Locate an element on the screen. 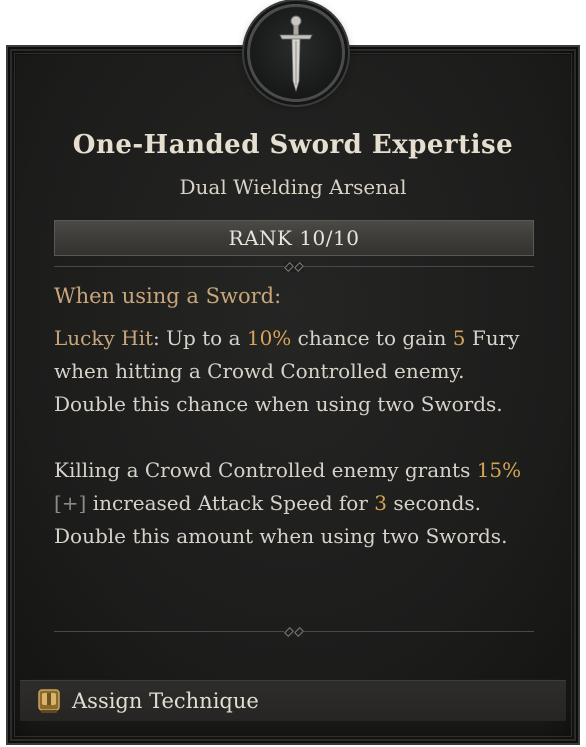  skill-subtitle: Dual Wielding Arsenal is located at coordinates (293, 187).